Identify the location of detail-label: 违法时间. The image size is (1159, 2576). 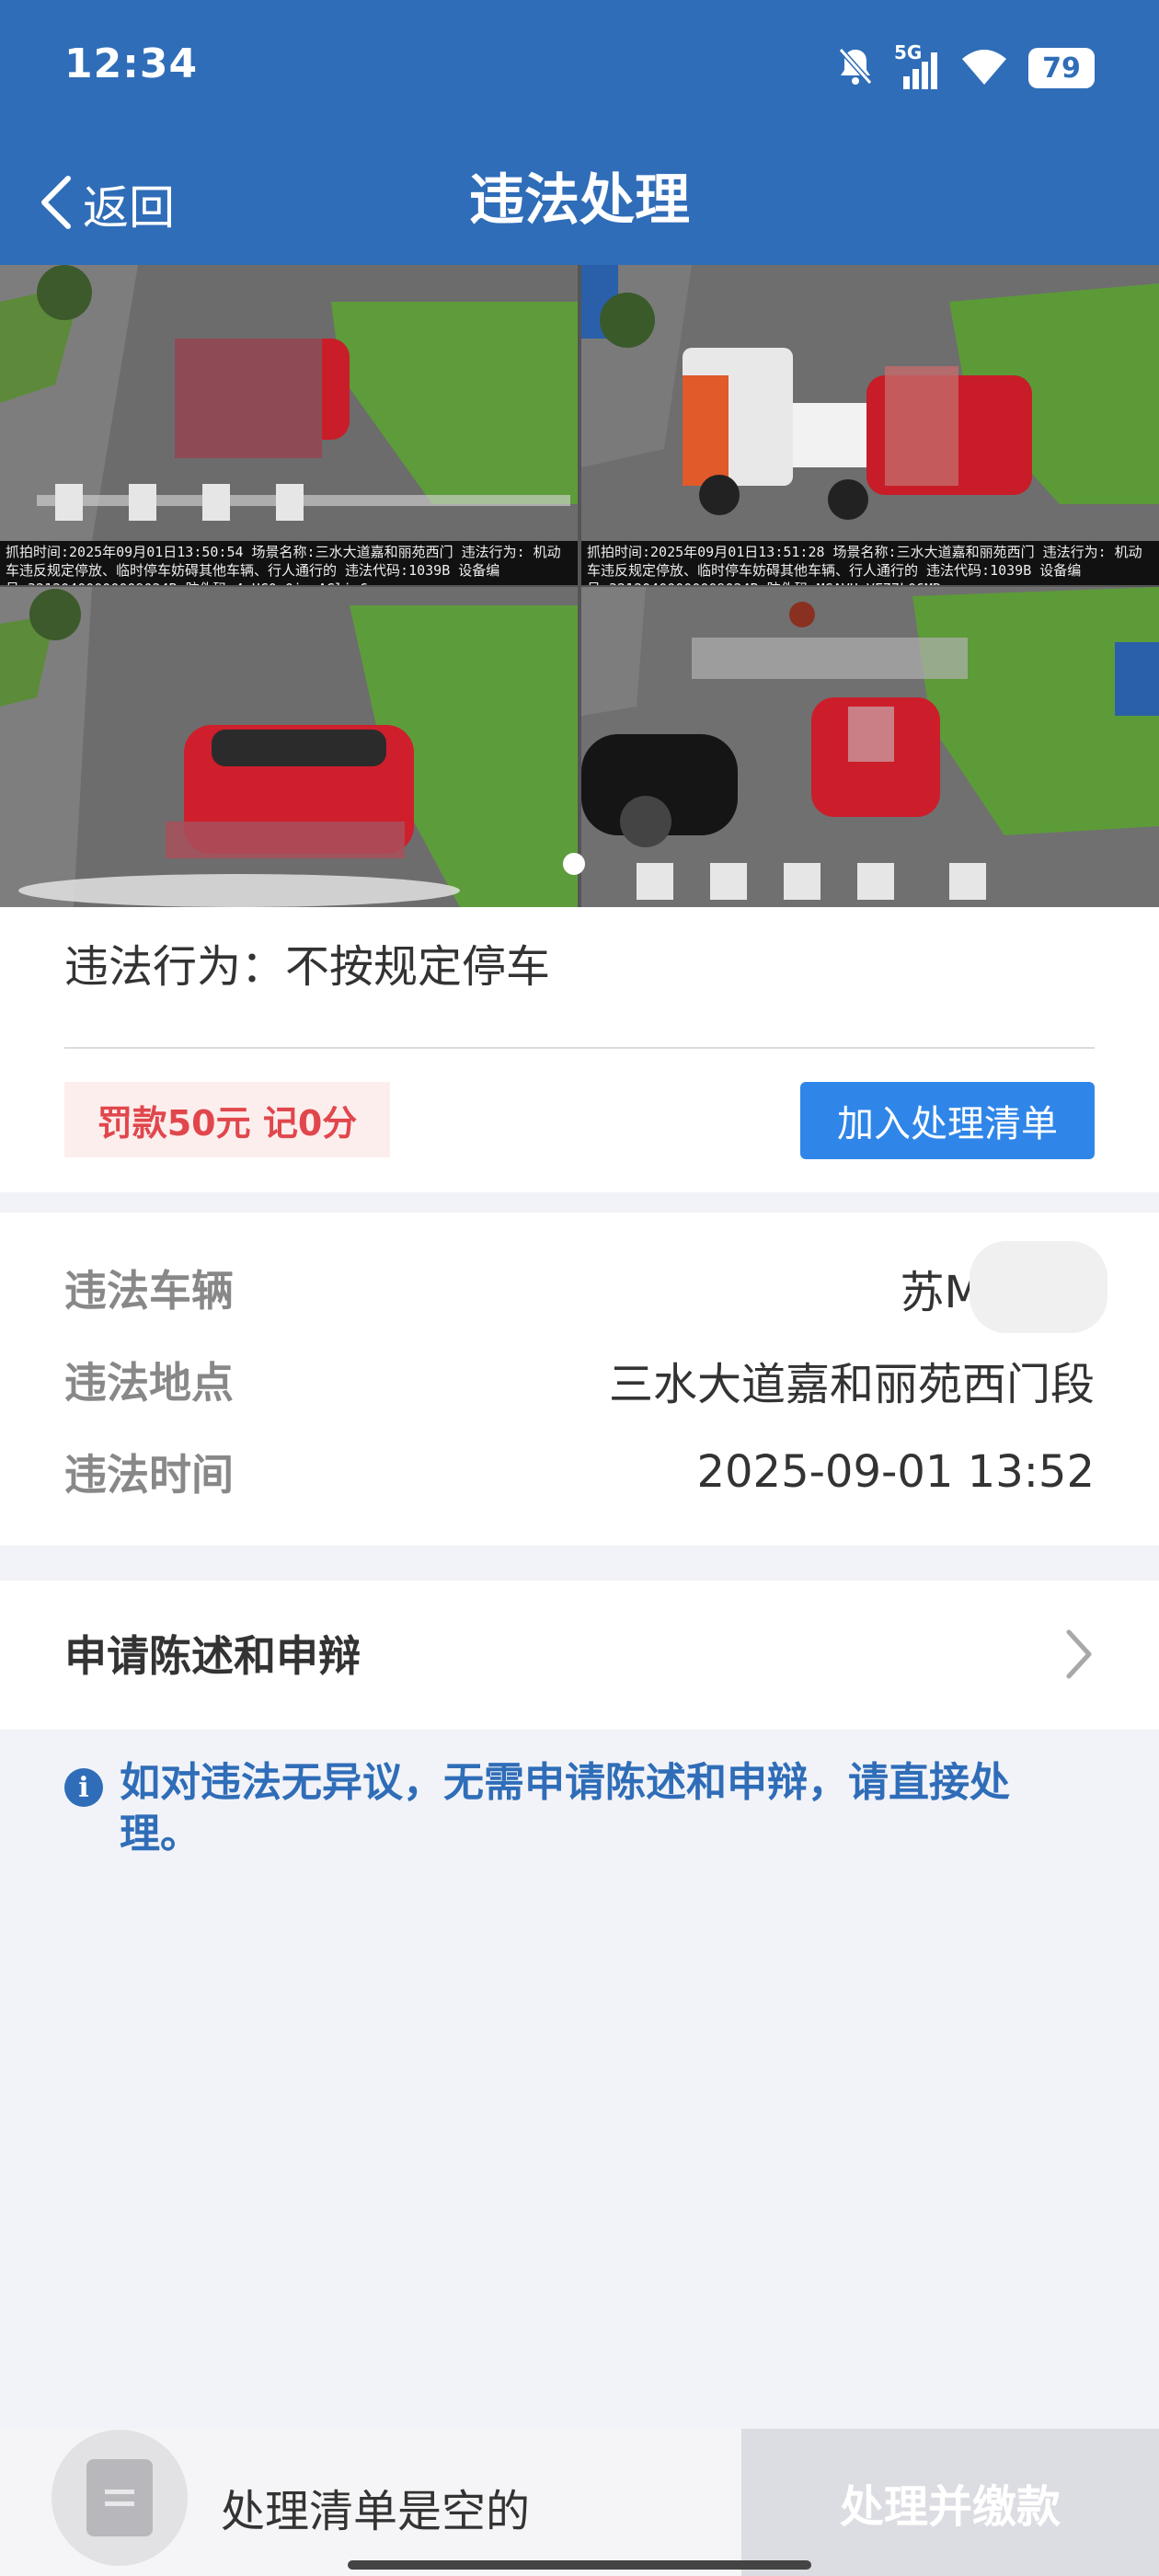
(149, 1475).